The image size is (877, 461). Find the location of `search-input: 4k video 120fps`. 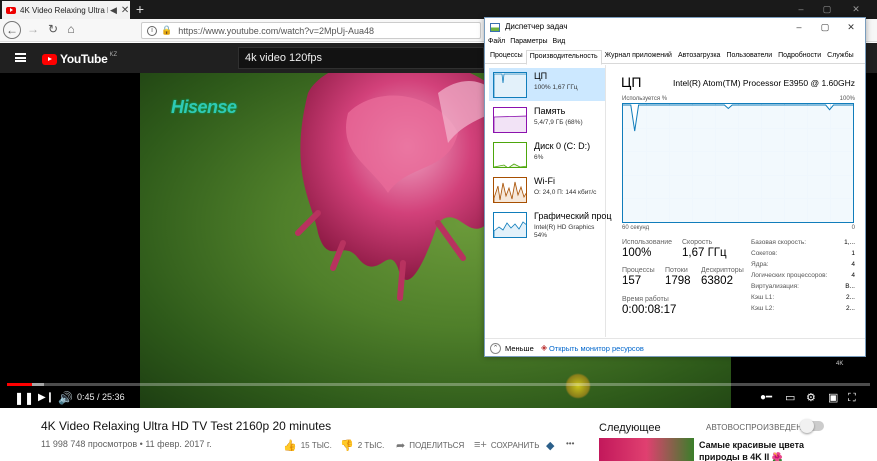

search-input: 4k video 120fps is located at coordinates (361, 58).